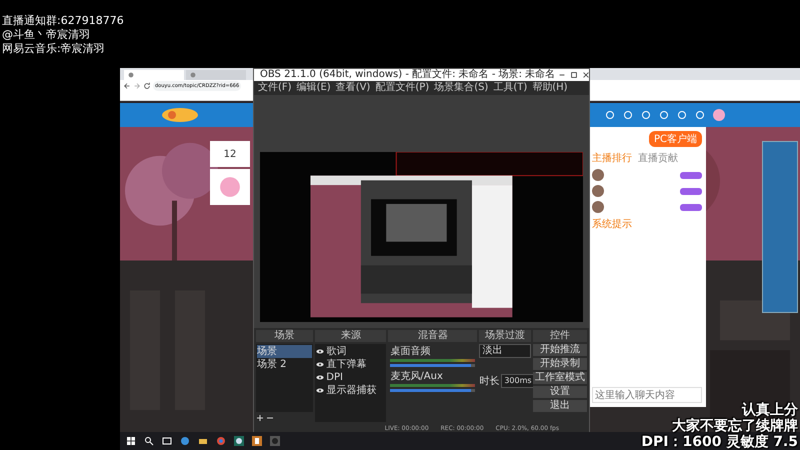  I want to click on menu-item: 帮助(H), so click(550, 88).